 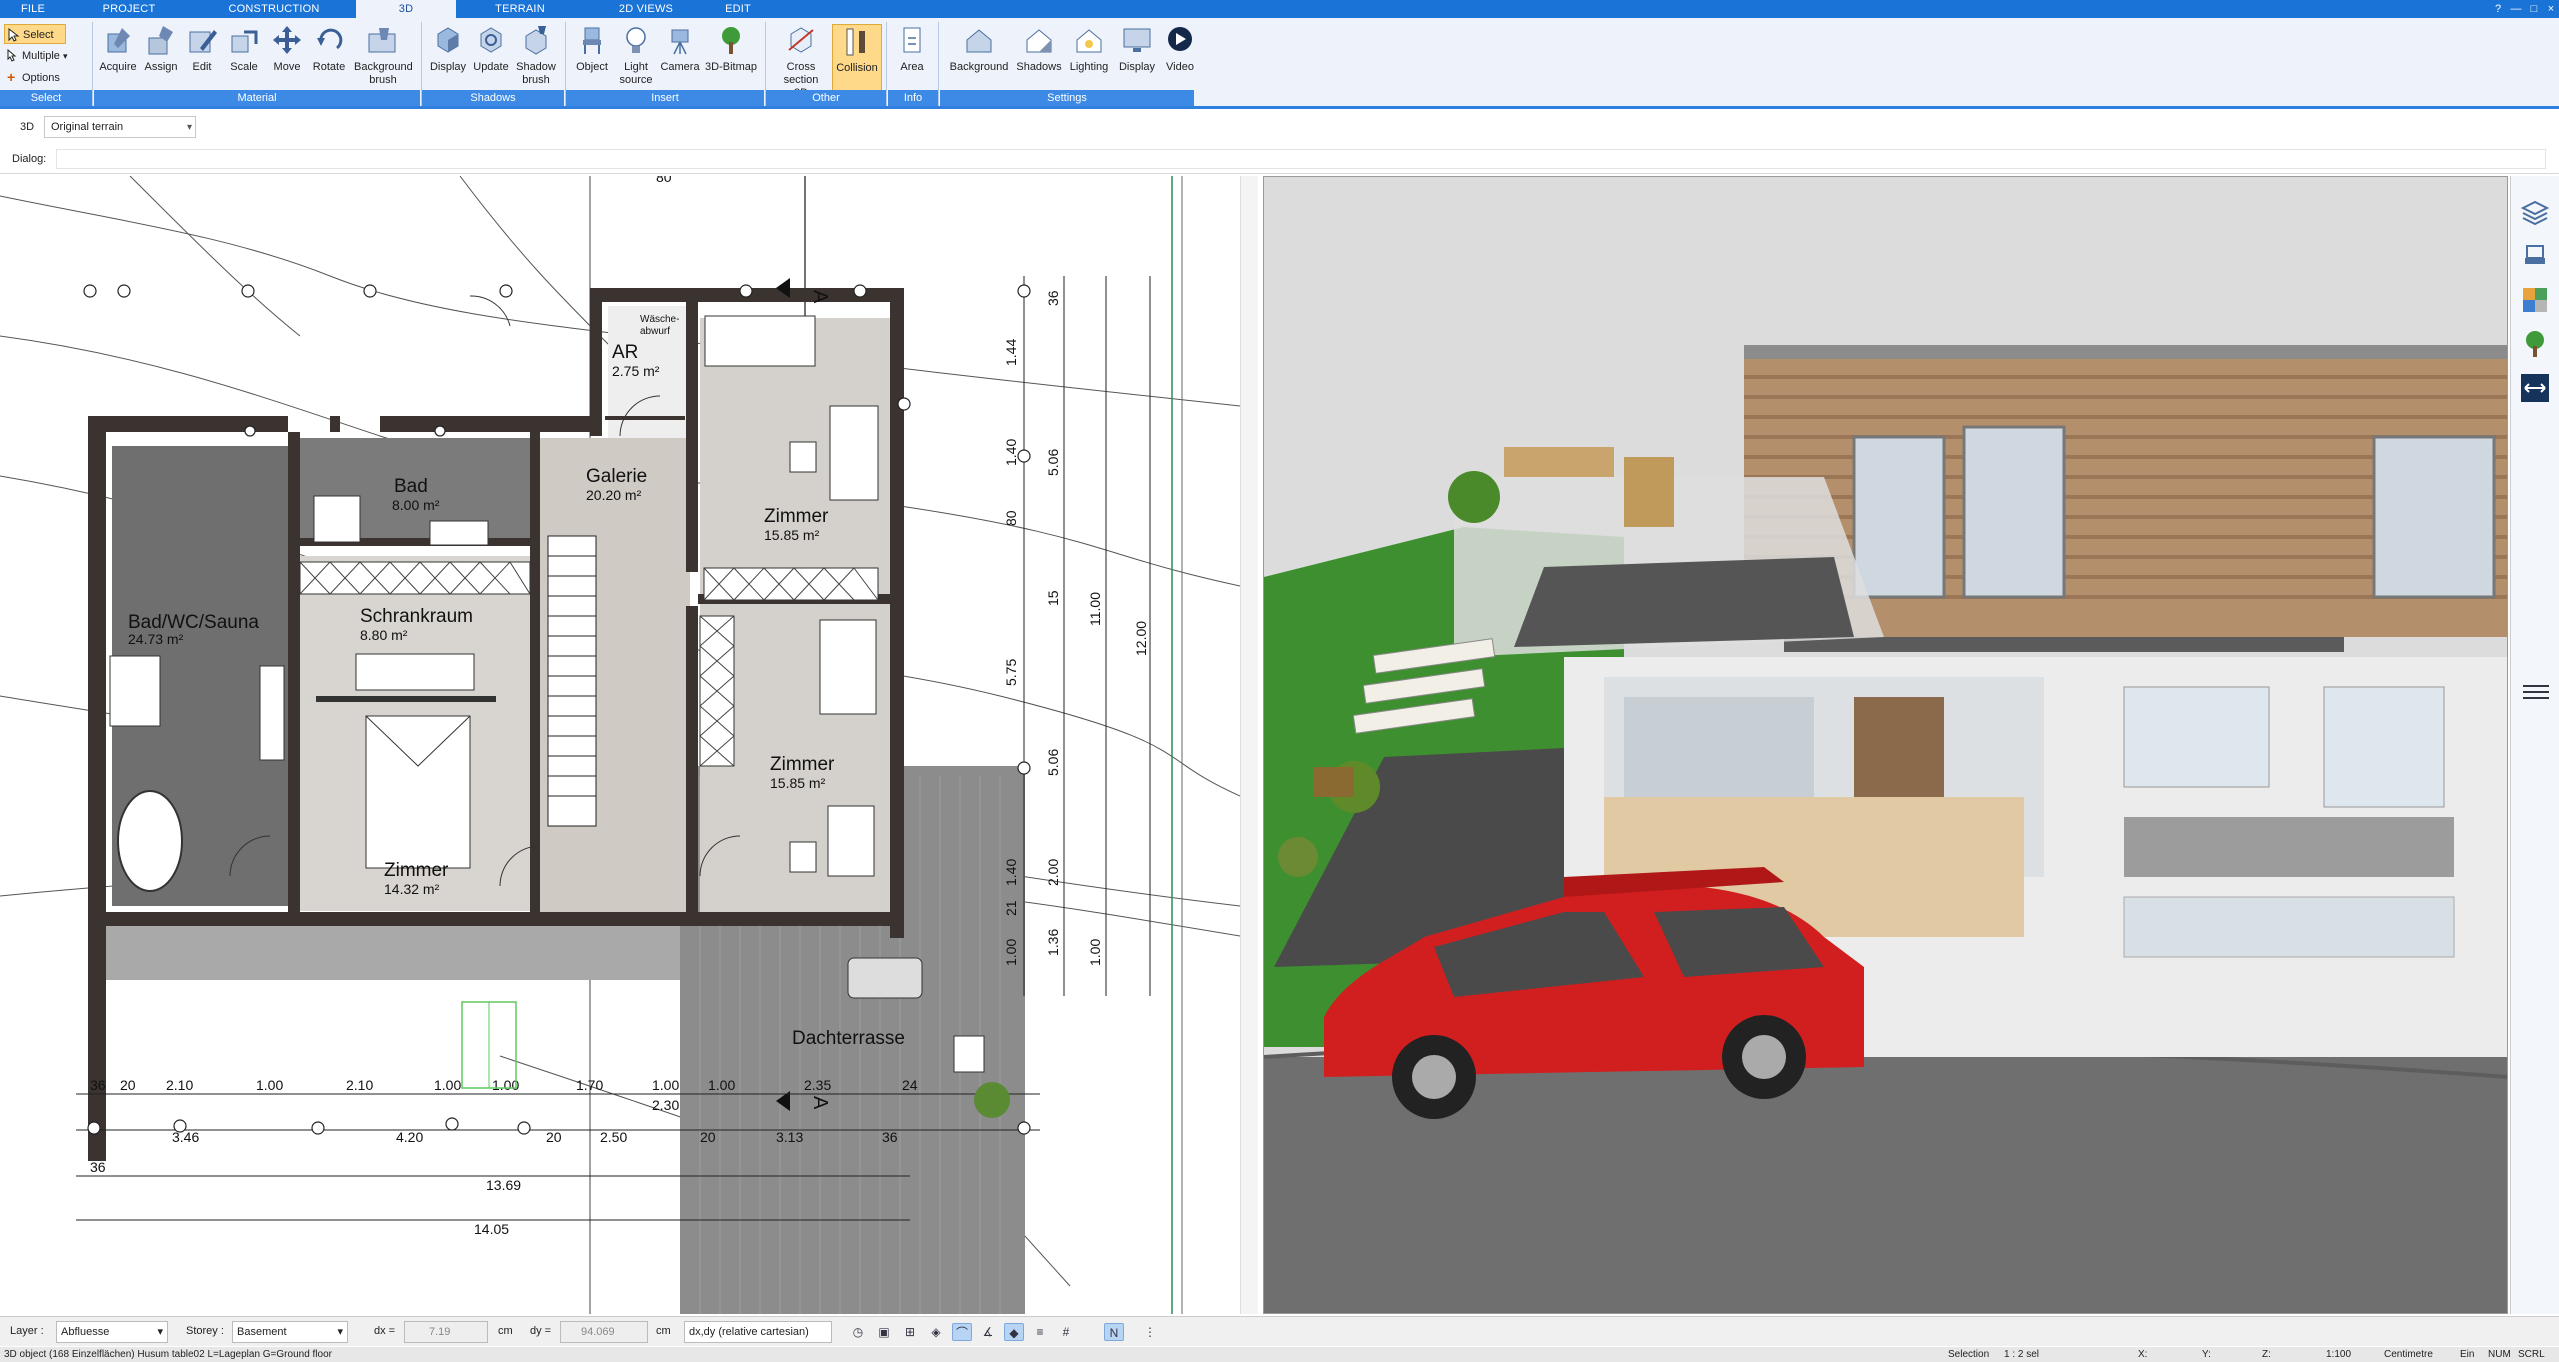 I want to click on tab-3d: 3D, so click(x=406, y=9).